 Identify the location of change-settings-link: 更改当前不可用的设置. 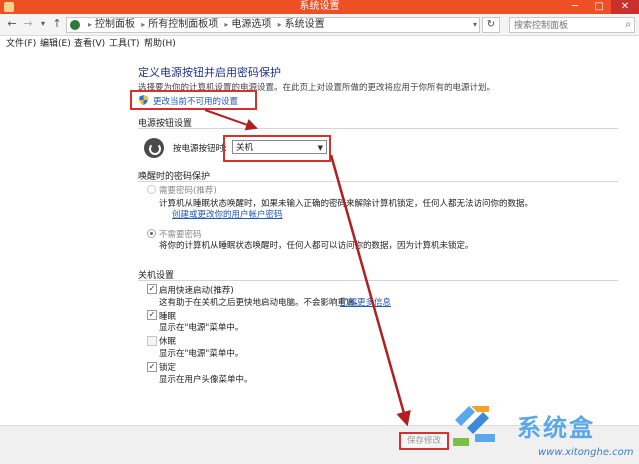
(195, 101).